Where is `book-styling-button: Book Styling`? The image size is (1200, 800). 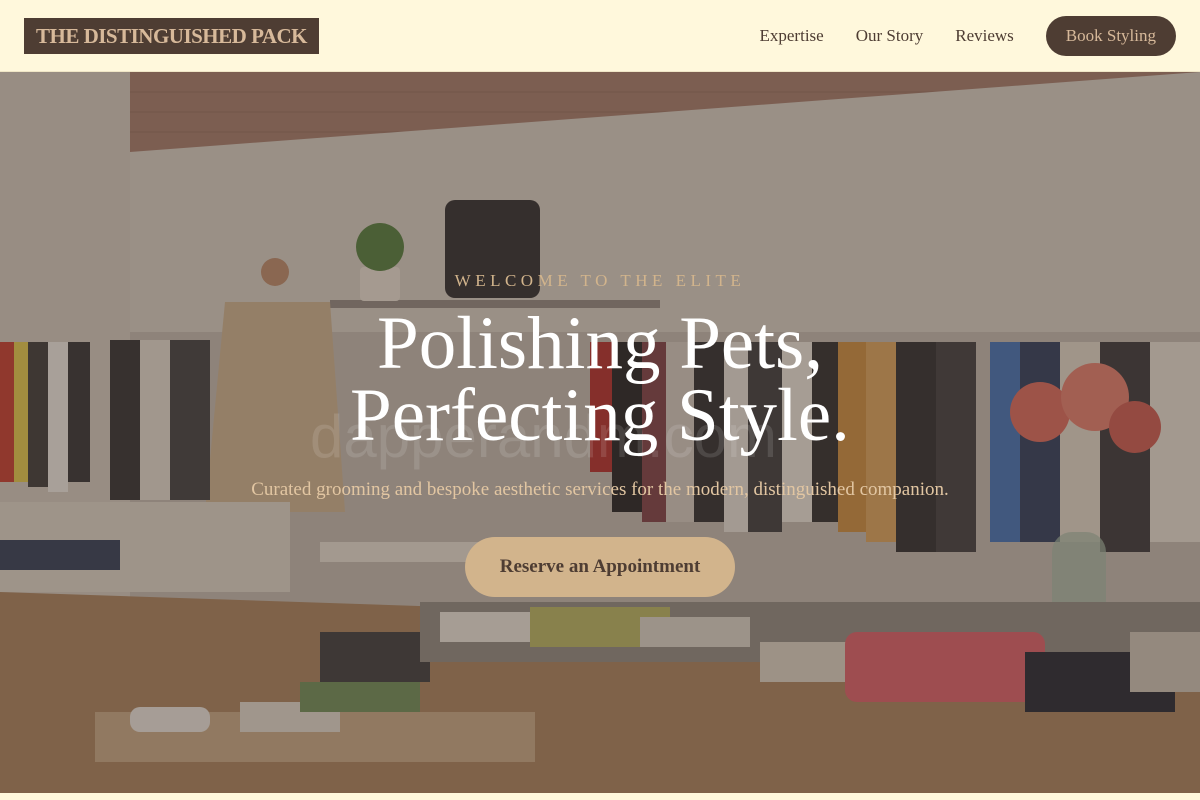
book-styling-button: Book Styling is located at coordinates (1110, 35).